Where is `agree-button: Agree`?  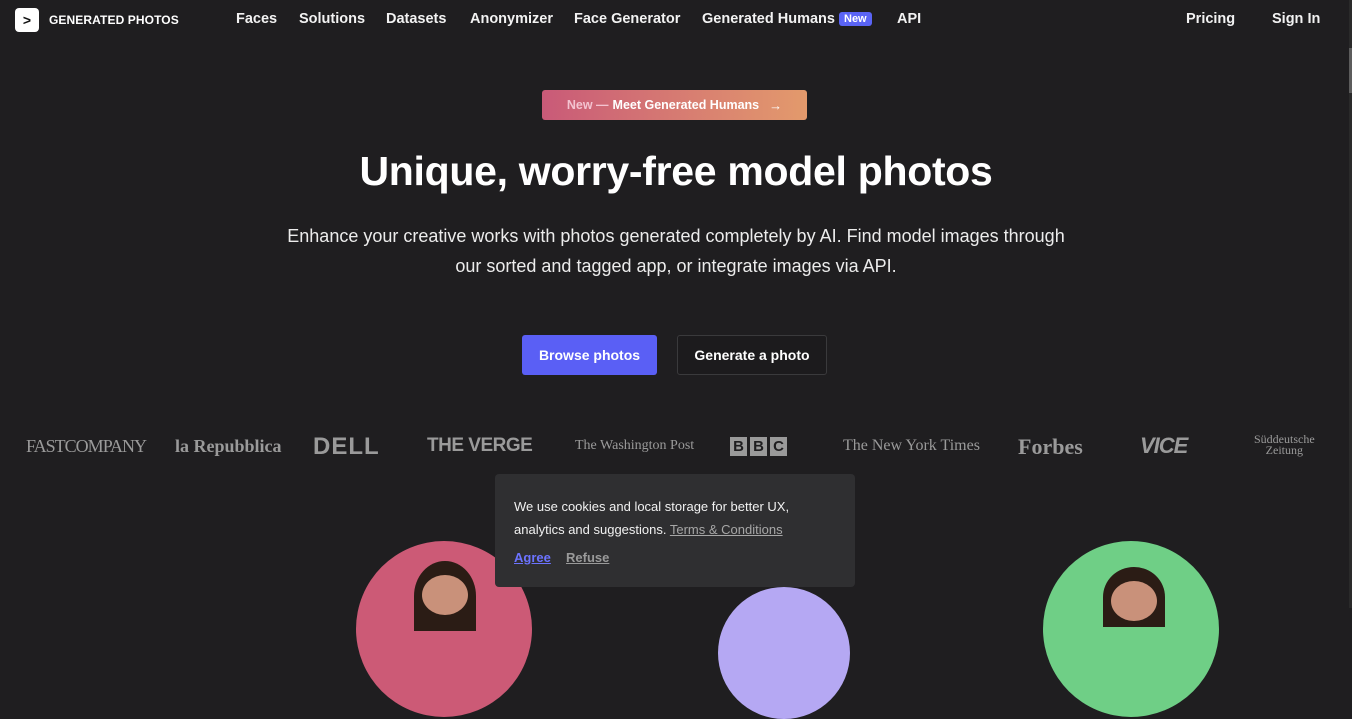
agree-button: Agree is located at coordinates (532, 557).